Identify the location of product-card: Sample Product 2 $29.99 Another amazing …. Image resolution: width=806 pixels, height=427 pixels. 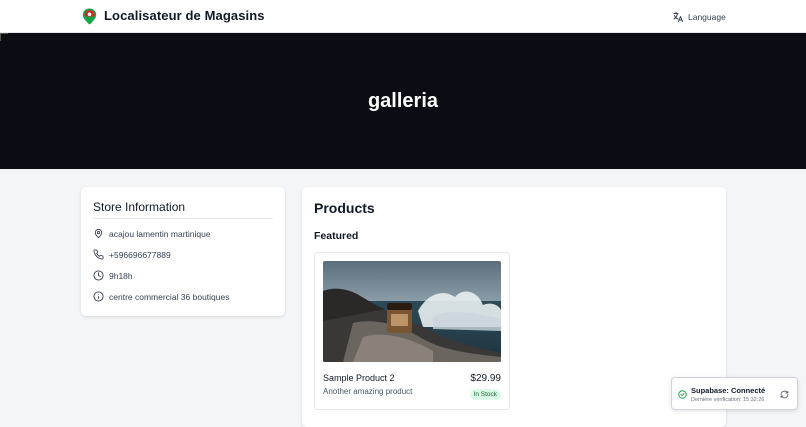
(412, 331).